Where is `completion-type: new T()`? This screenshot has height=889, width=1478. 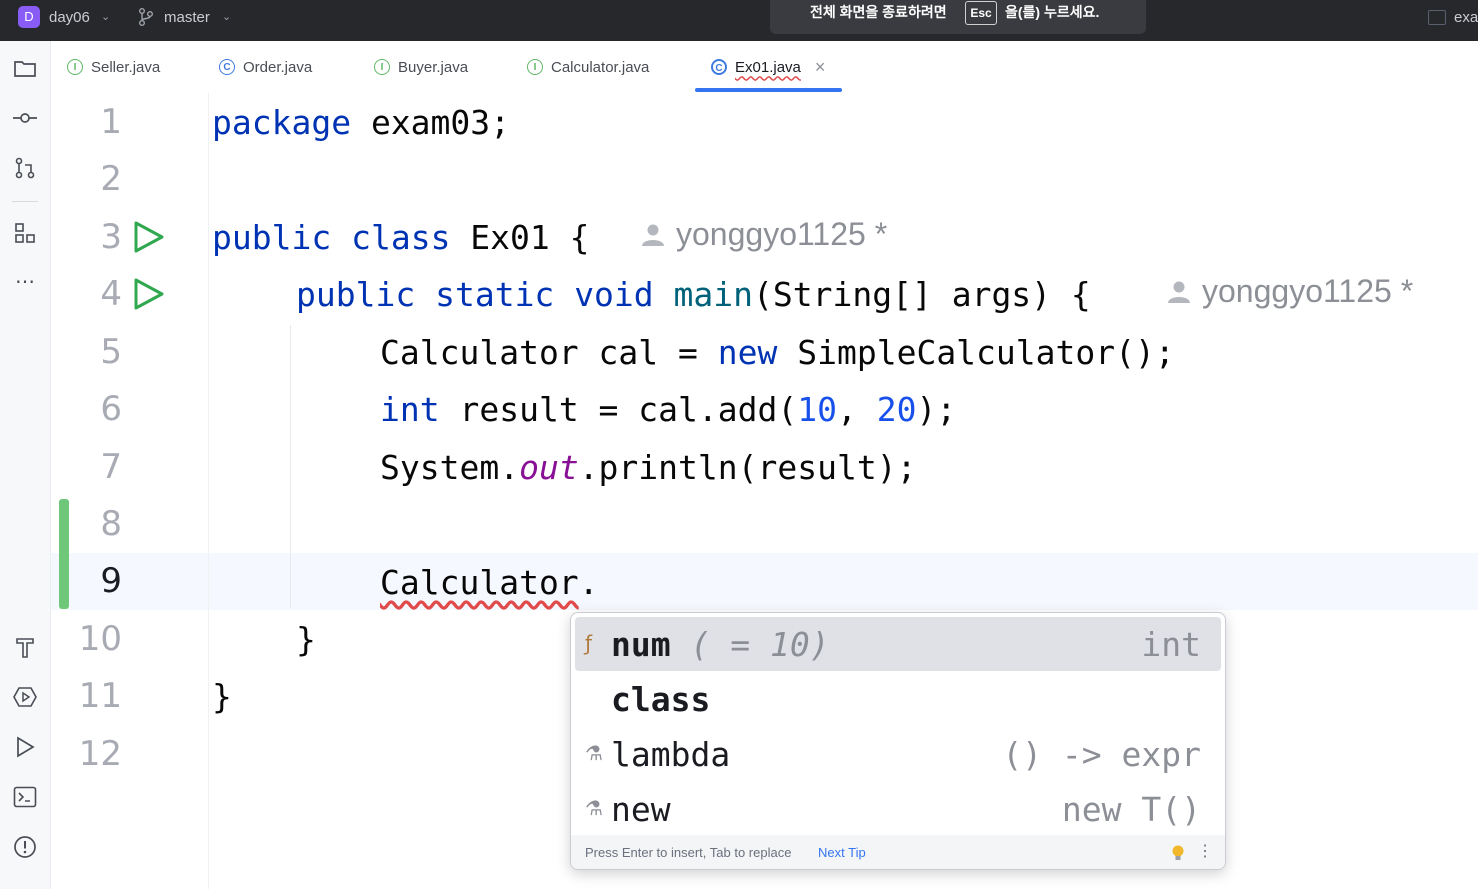
completion-type: new T() is located at coordinates (1131, 809).